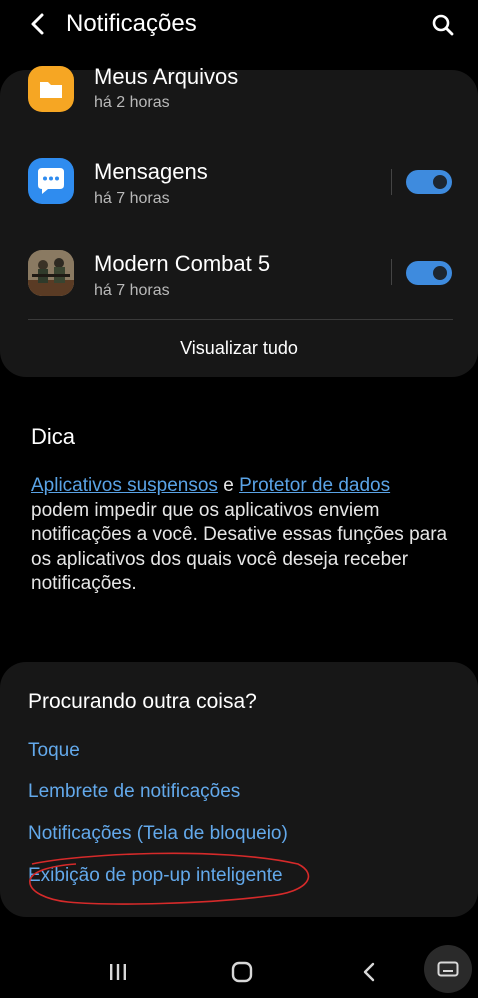  I want to click on home-button, so click(242, 971).